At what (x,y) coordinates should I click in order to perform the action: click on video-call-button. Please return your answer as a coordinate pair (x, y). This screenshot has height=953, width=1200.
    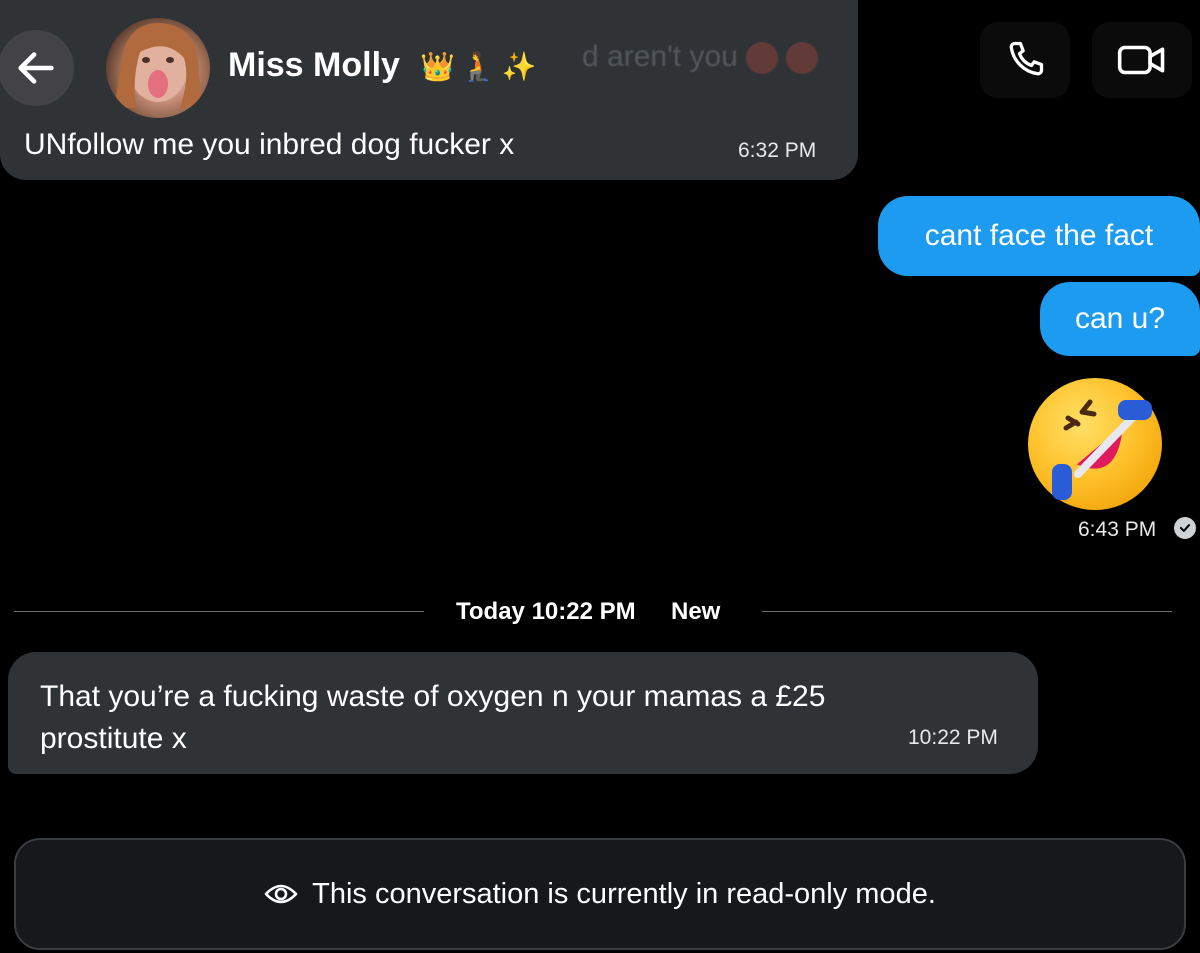
    Looking at the image, I should click on (1142, 60).